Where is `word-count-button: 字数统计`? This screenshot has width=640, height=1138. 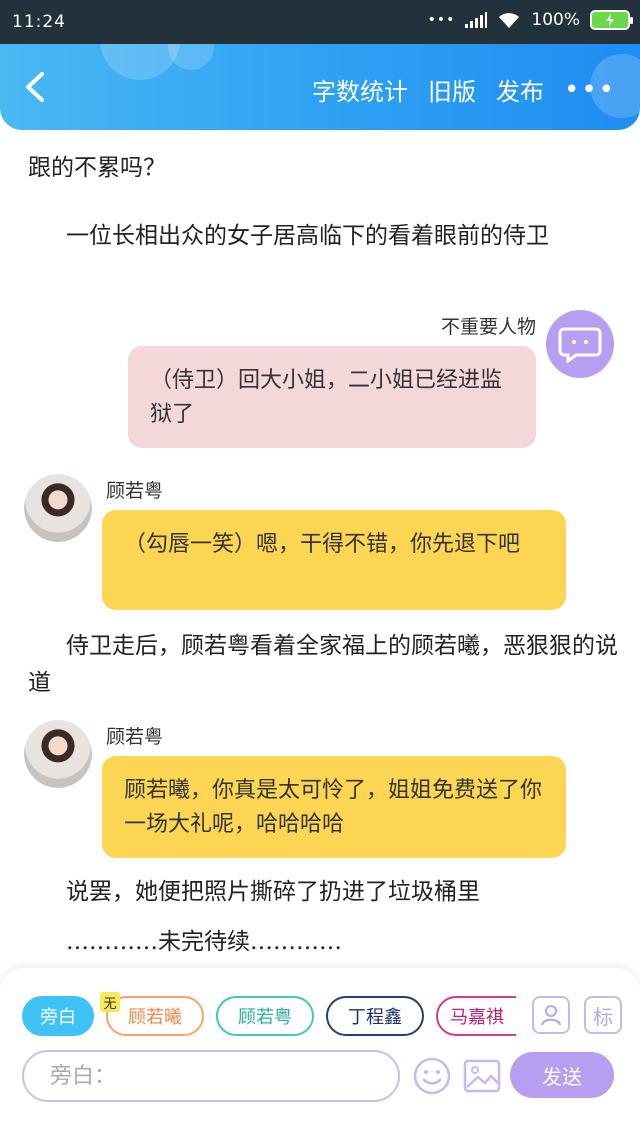
word-count-button: 字数统计 is located at coordinates (360, 89).